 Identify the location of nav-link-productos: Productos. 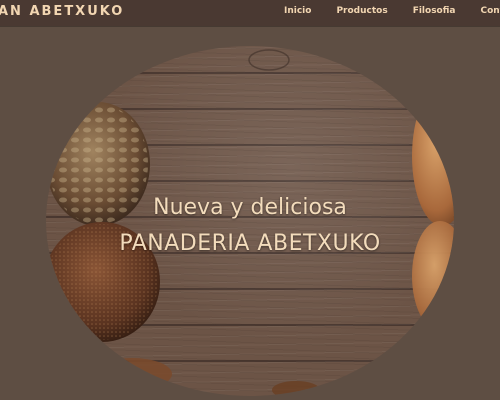
(361, 11).